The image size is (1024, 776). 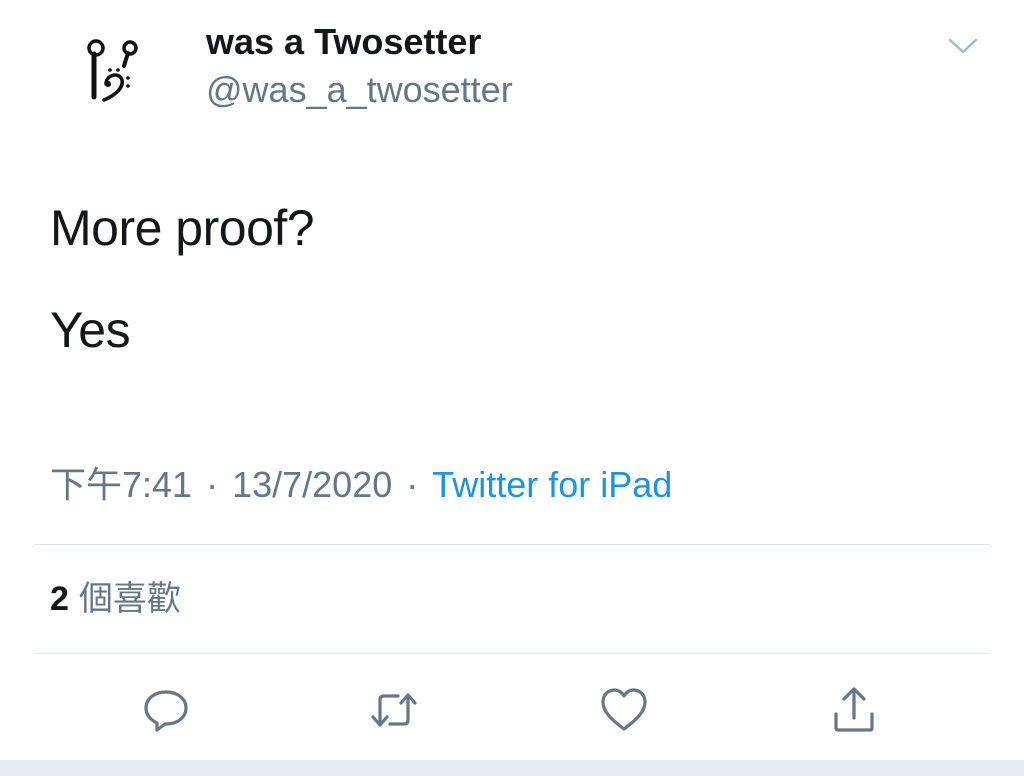 I want to click on like-button, so click(x=624, y=710).